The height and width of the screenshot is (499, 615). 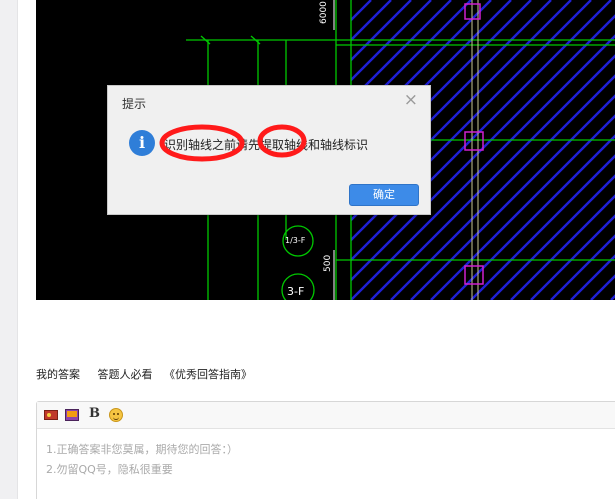 I want to click on dialog-message: 识别轴线之前请先提取轴线和轴线标识, so click(x=266, y=145).